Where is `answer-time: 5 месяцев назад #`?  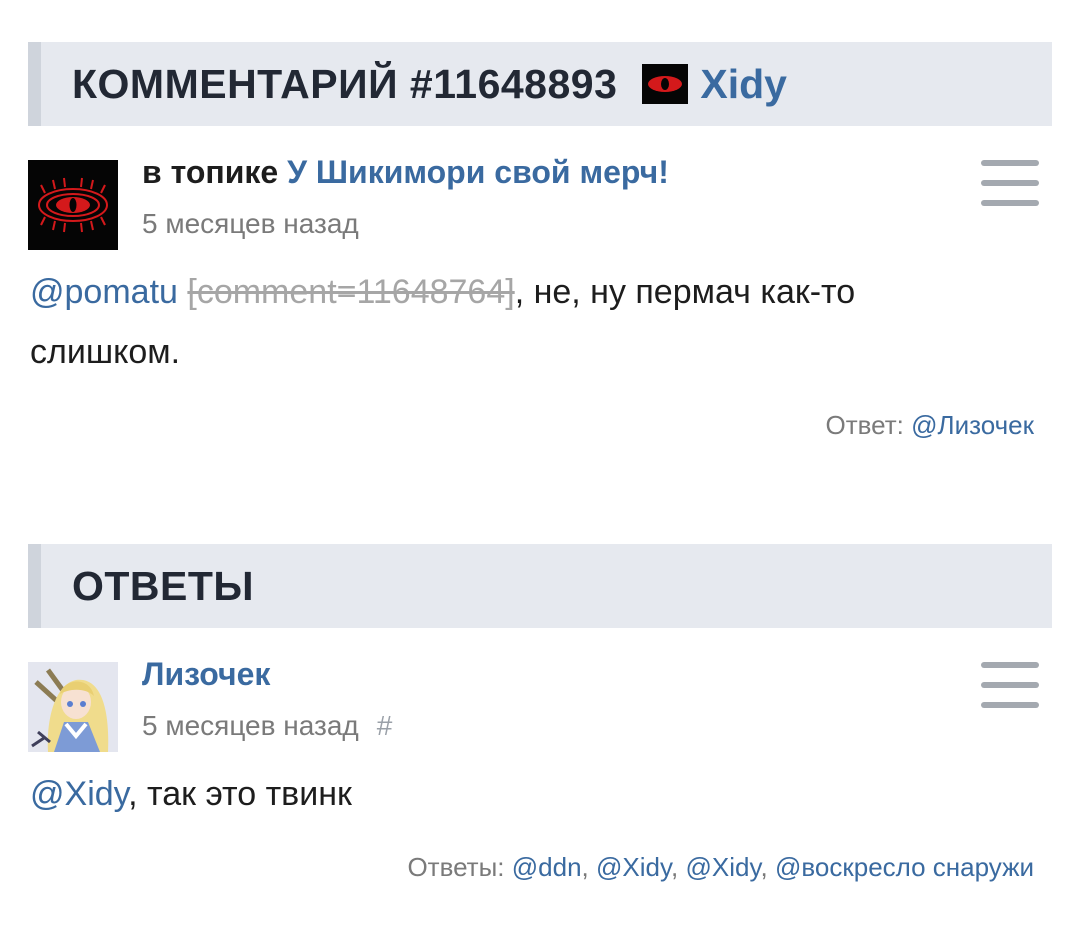 answer-time: 5 месяцев назад # is located at coordinates (267, 726).